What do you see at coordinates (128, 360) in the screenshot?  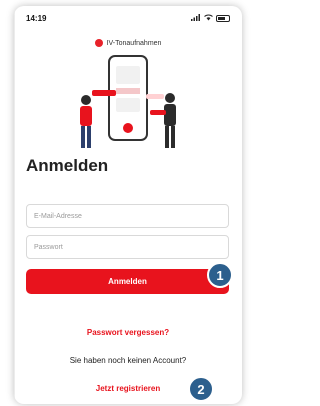 I see `no-account-text: Sie haben noch keinen Account?` at bounding box center [128, 360].